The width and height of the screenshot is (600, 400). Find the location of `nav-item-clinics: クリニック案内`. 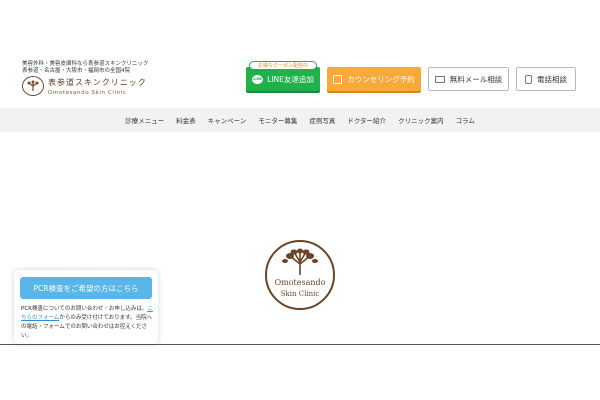

nav-item-clinics: クリニック案内 is located at coordinates (421, 120).